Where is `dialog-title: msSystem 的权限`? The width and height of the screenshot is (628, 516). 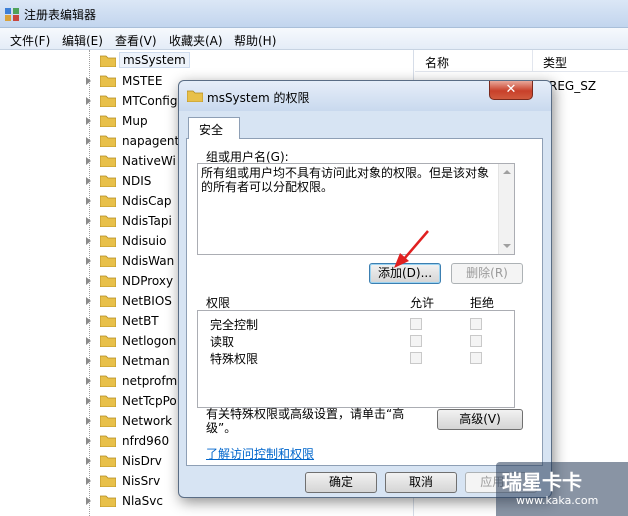
dialog-title: msSystem 的权限 is located at coordinates (258, 98).